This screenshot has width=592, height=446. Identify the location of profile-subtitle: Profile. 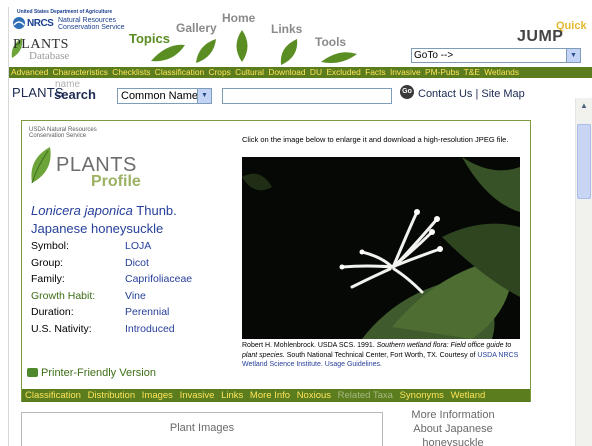
(116, 181).